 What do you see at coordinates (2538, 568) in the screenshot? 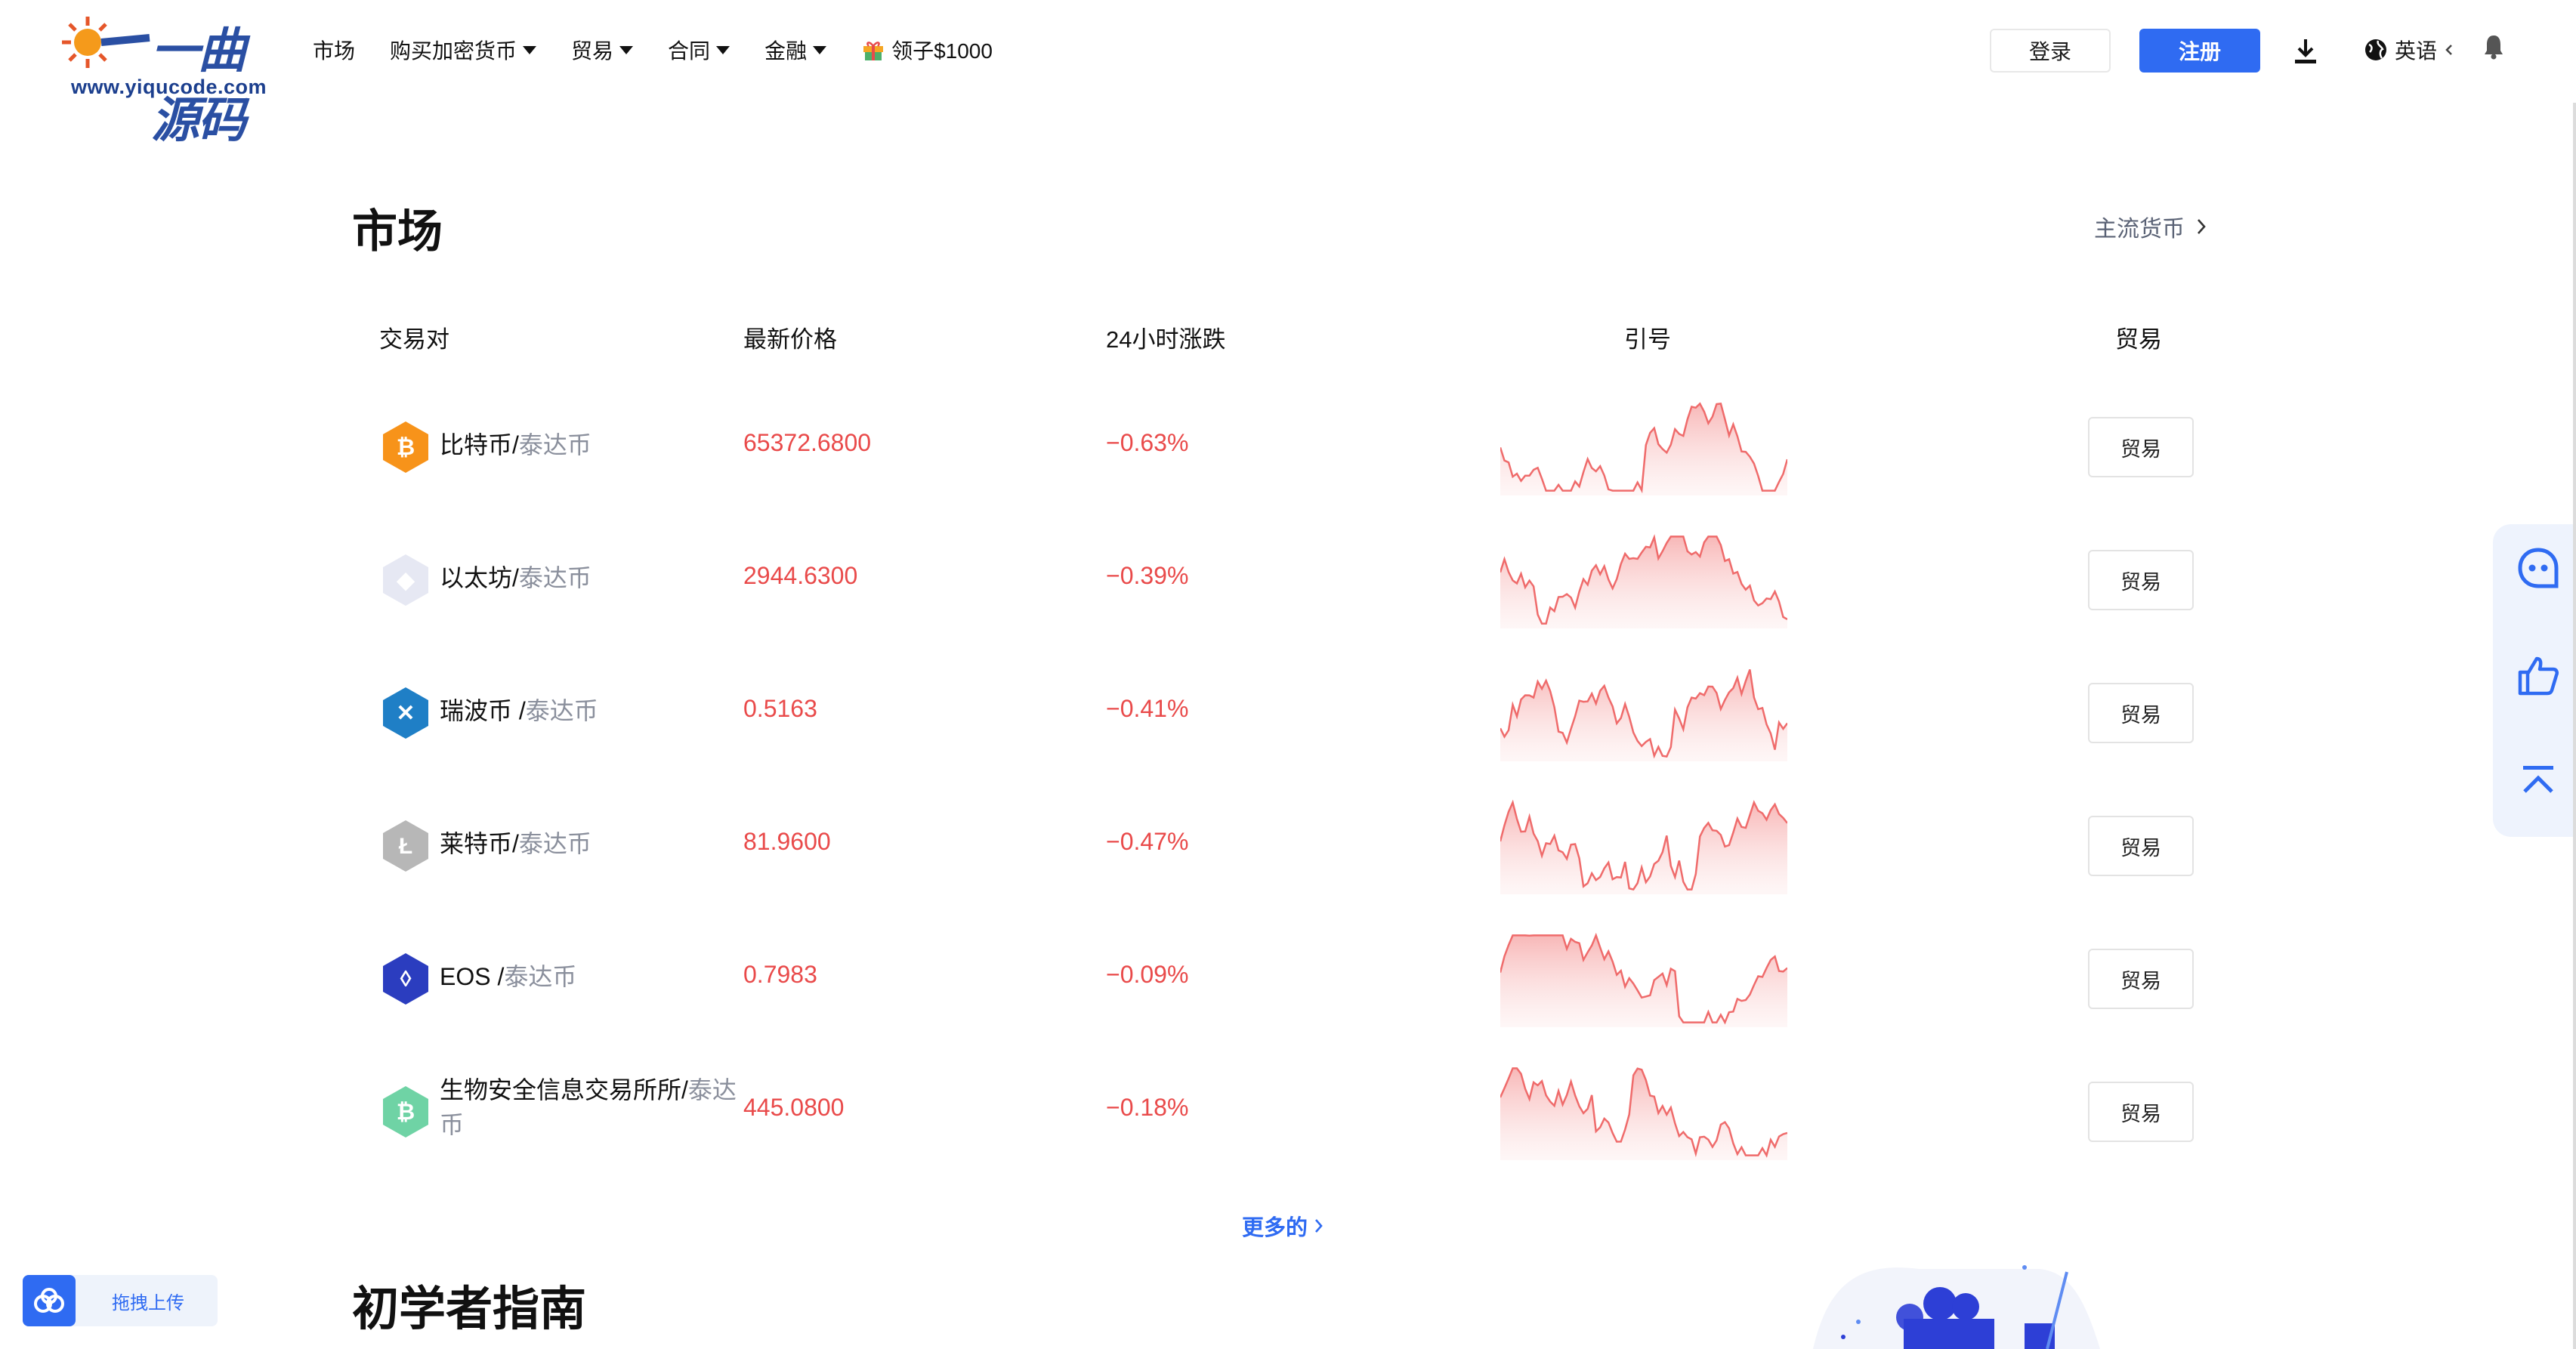
I see `chat-icon` at bounding box center [2538, 568].